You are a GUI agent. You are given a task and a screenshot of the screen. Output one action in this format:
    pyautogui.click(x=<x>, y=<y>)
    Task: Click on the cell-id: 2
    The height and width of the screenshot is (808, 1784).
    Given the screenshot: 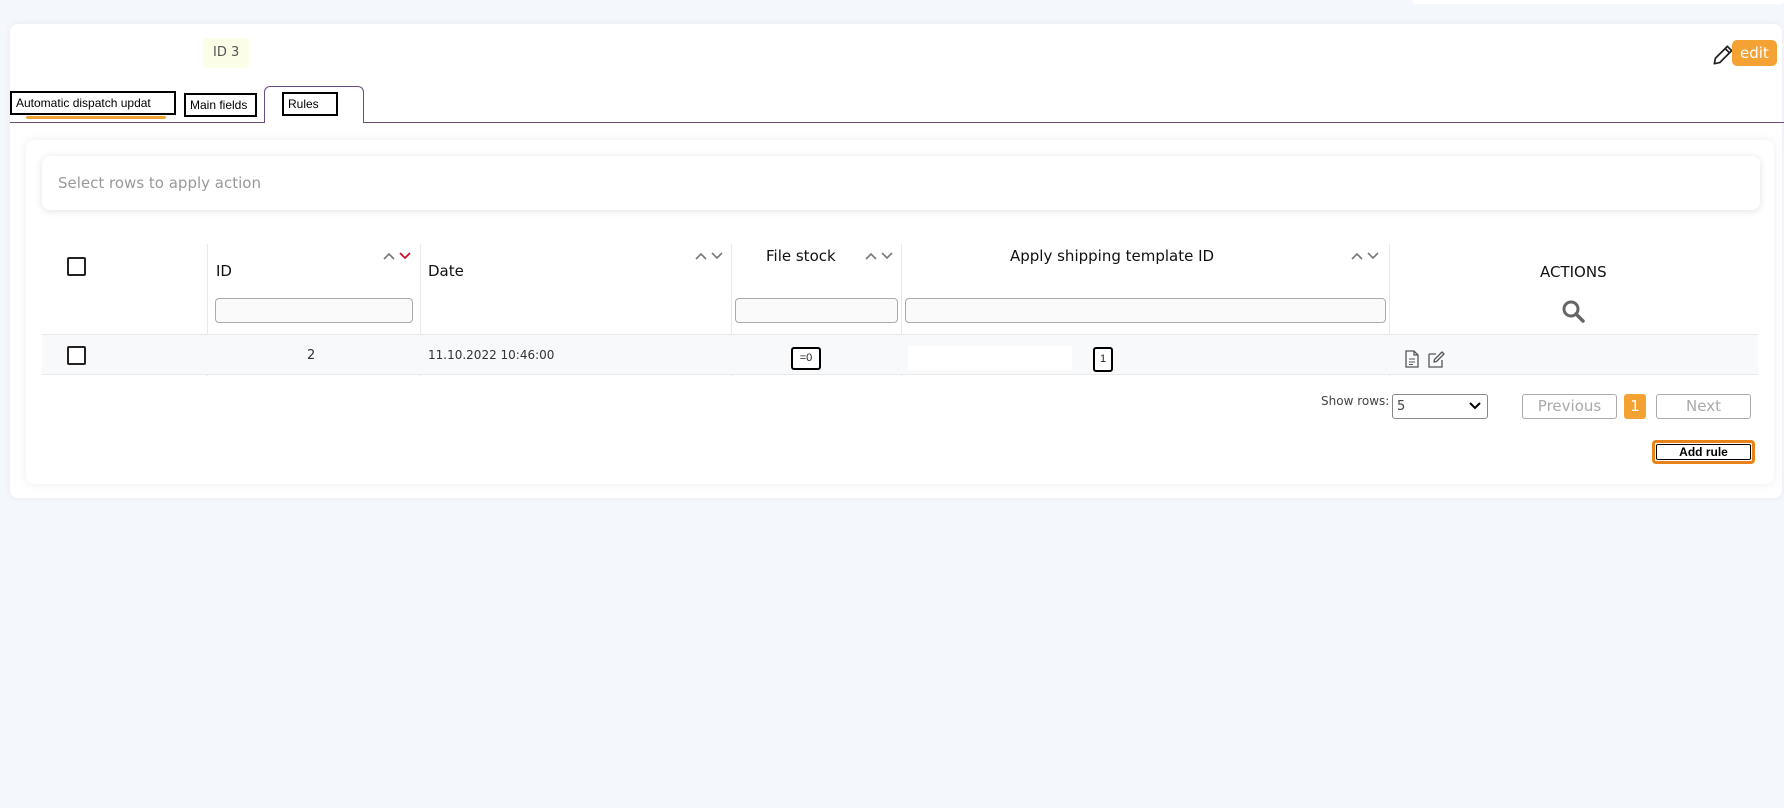 What is the action you would take?
    pyautogui.click(x=311, y=355)
    